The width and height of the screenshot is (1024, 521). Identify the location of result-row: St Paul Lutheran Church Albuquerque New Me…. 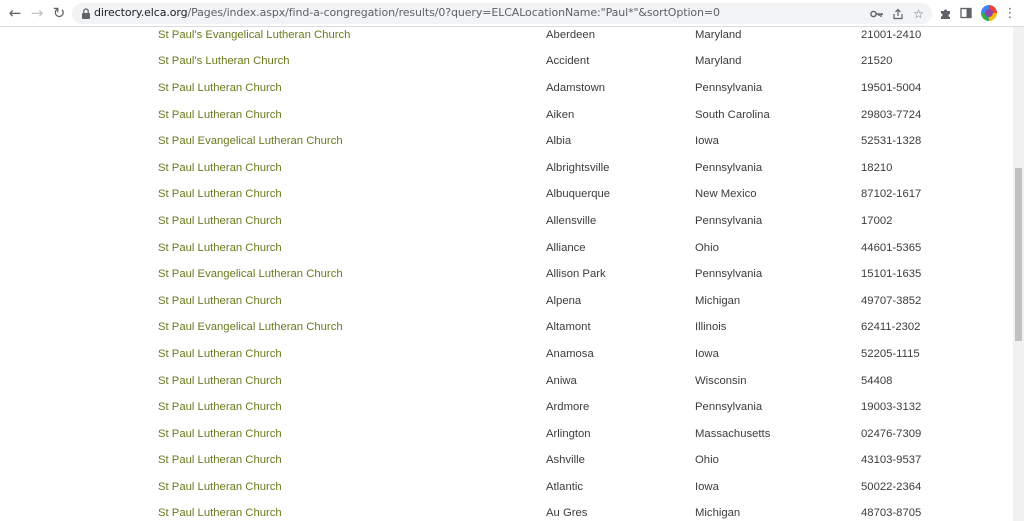
(506, 194).